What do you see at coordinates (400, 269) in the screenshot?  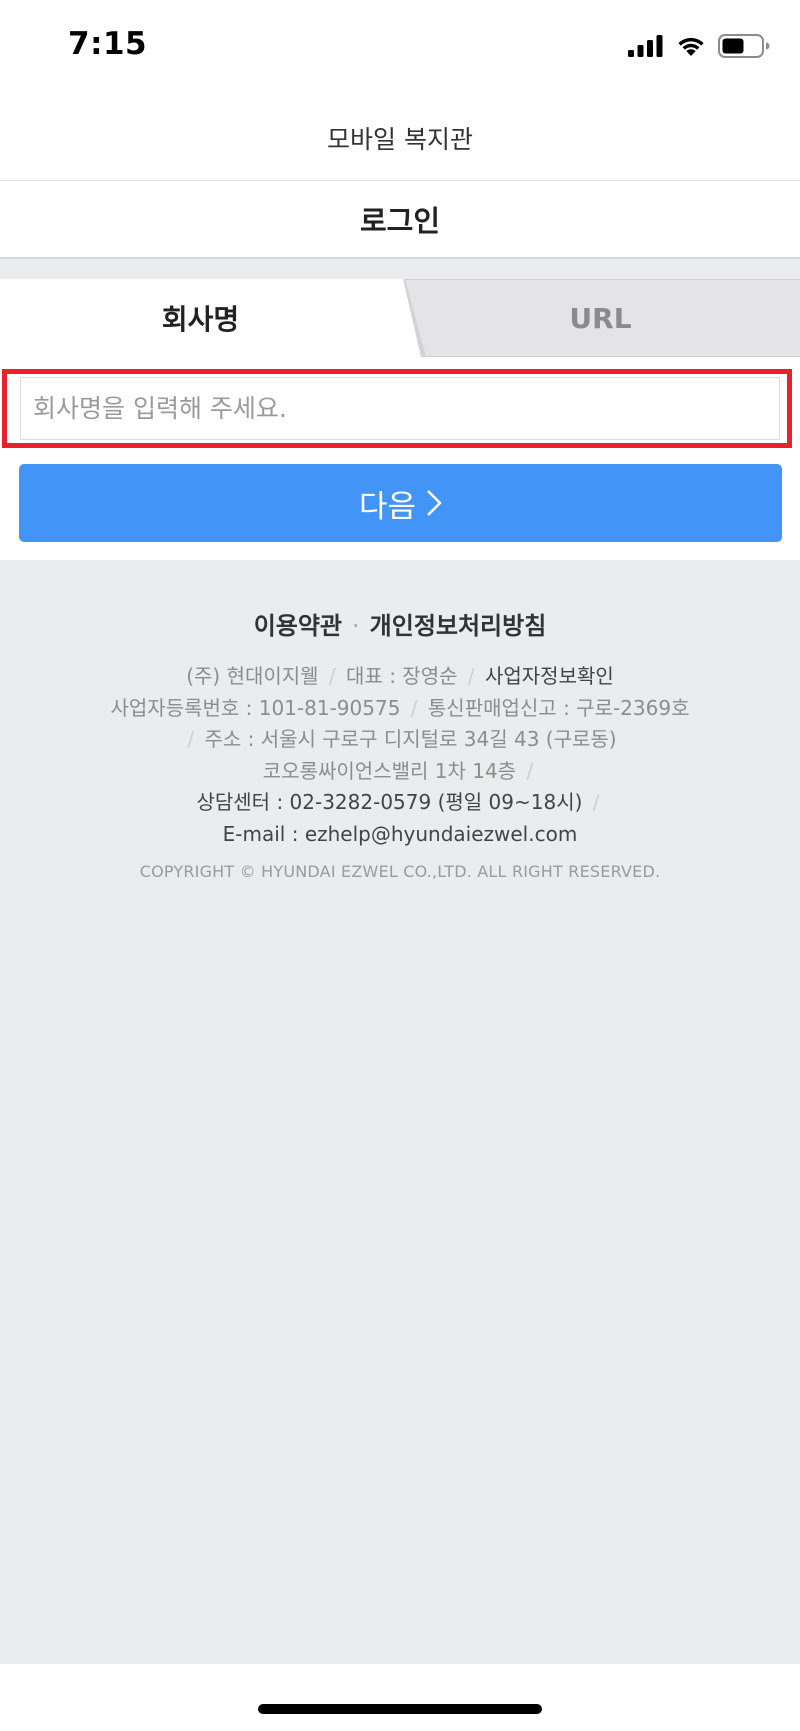 I see `section-gap` at bounding box center [400, 269].